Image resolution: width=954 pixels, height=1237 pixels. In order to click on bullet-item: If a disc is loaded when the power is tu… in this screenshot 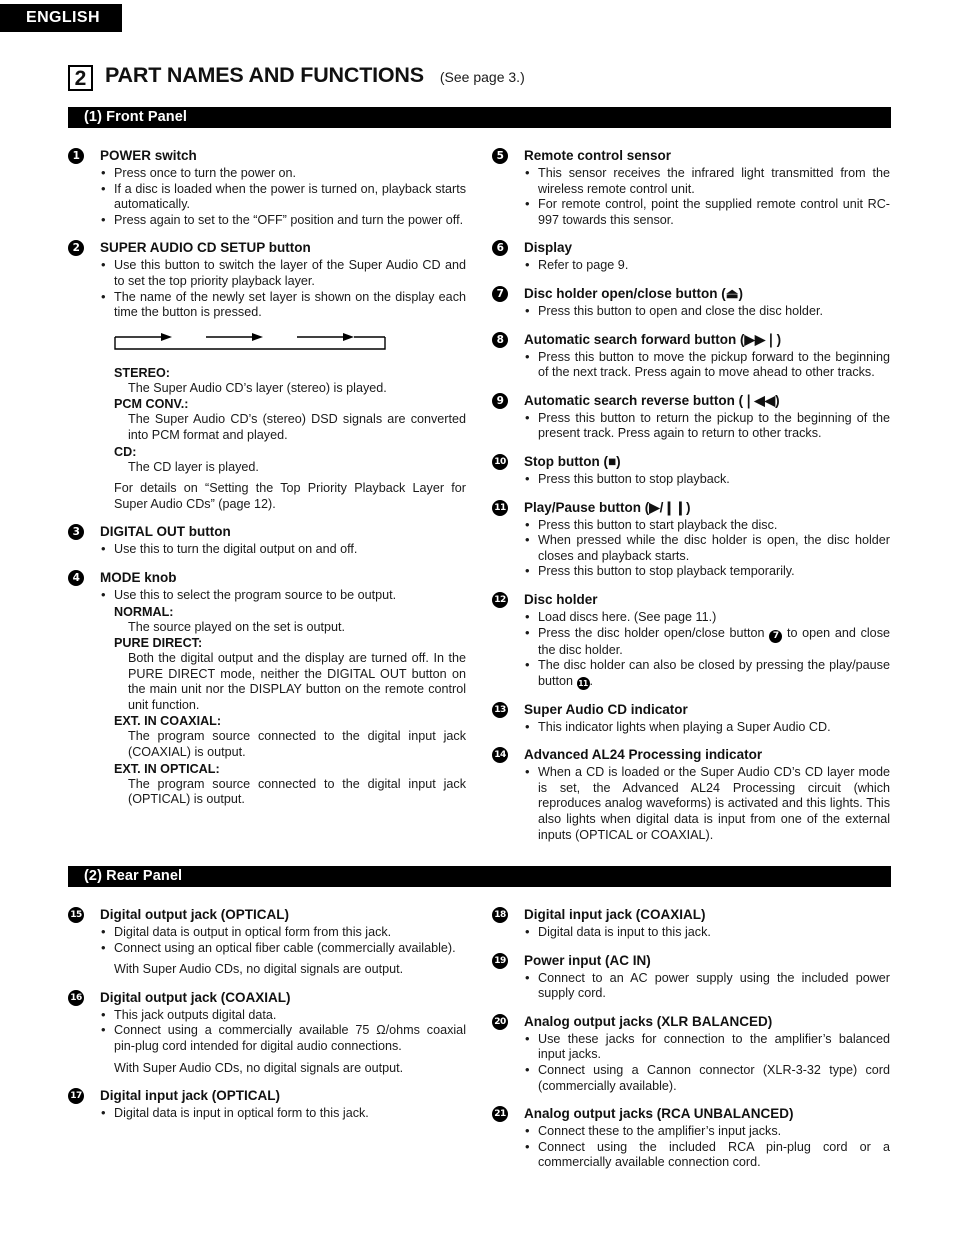, I will do `click(283, 197)`.